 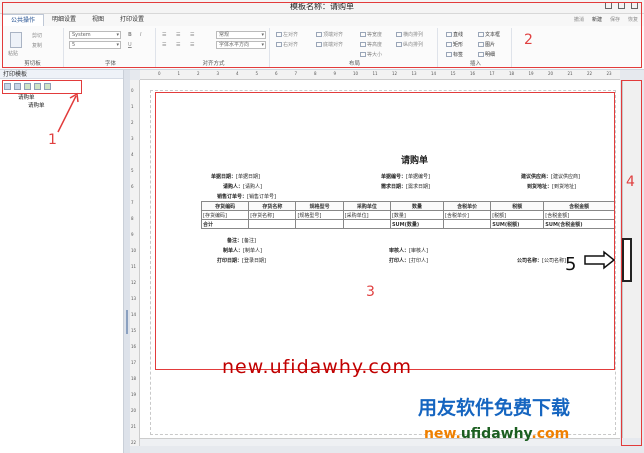 What do you see at coordinates (571, 264) in the screenshot?
I see `annotation-5: 5` at bounding box center [571, 264].